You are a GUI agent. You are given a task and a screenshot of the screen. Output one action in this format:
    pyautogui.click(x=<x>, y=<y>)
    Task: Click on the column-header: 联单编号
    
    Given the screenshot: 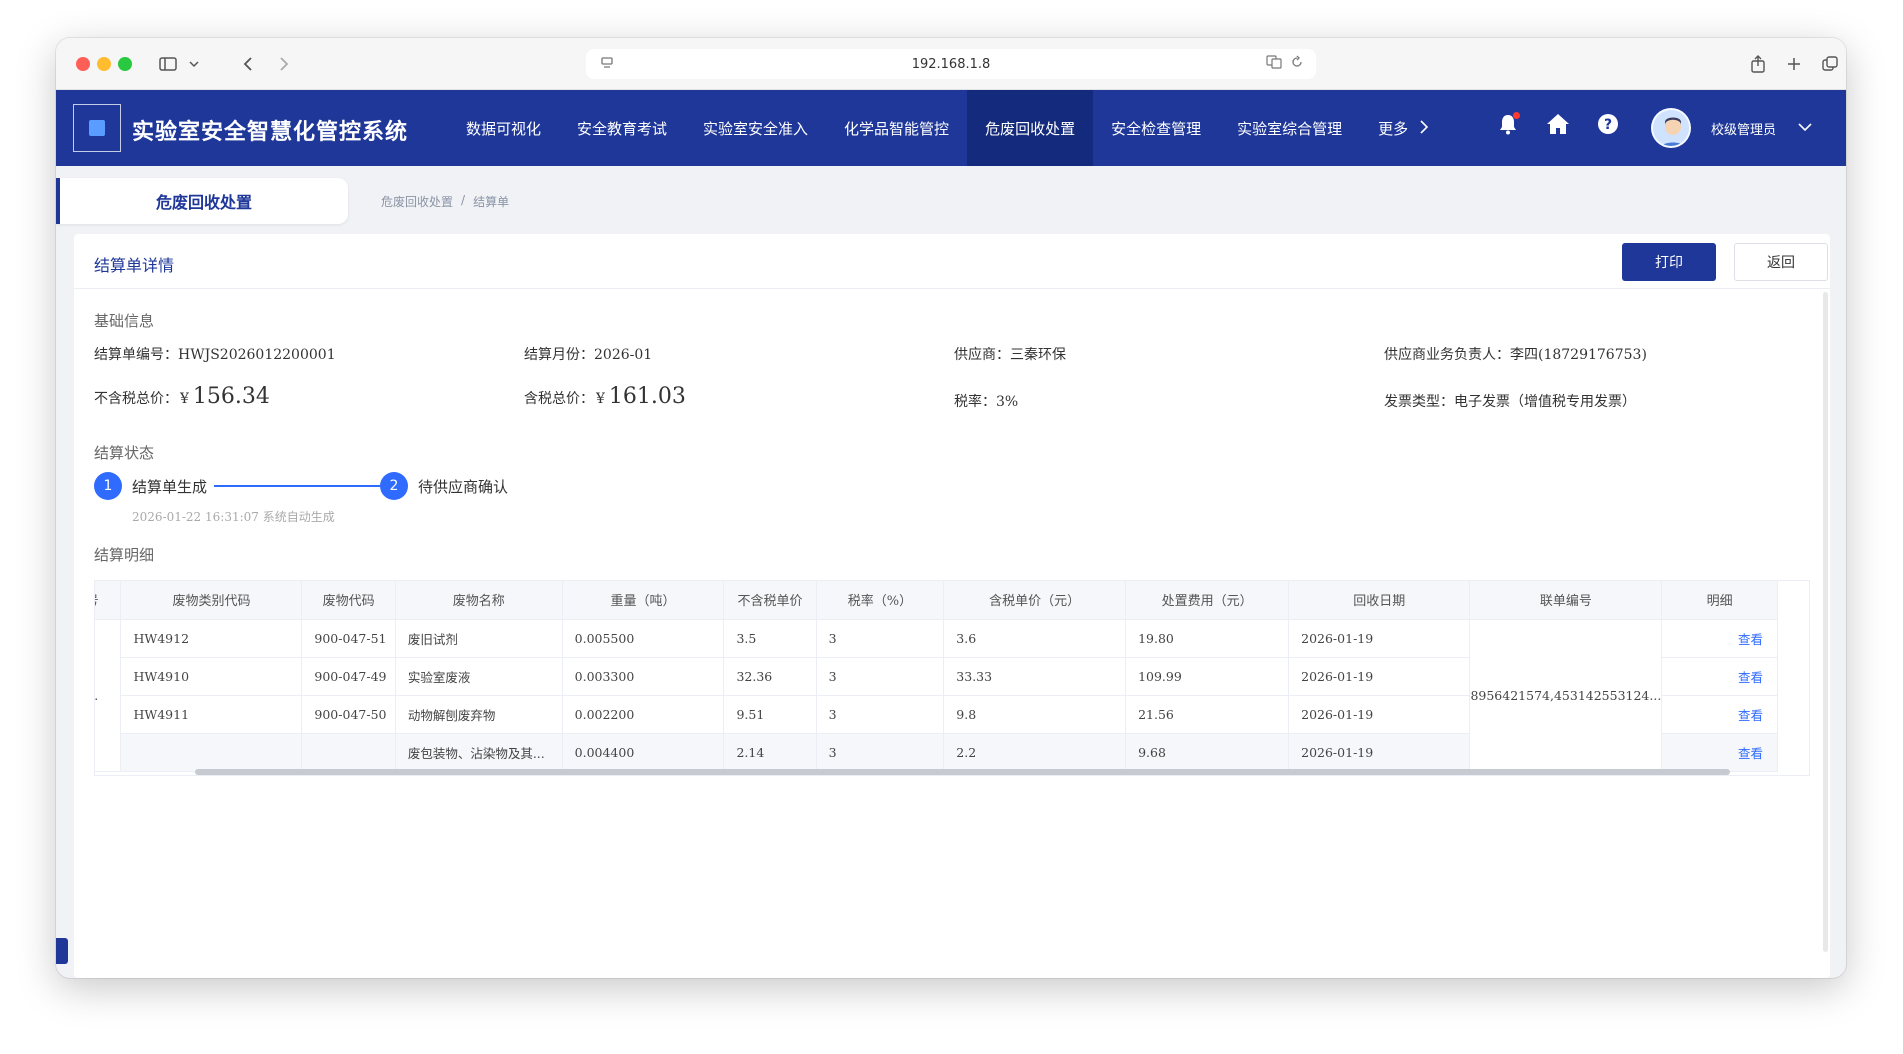 What is the action you would take?
    pyautogui.click(x=1566, y=600)
    